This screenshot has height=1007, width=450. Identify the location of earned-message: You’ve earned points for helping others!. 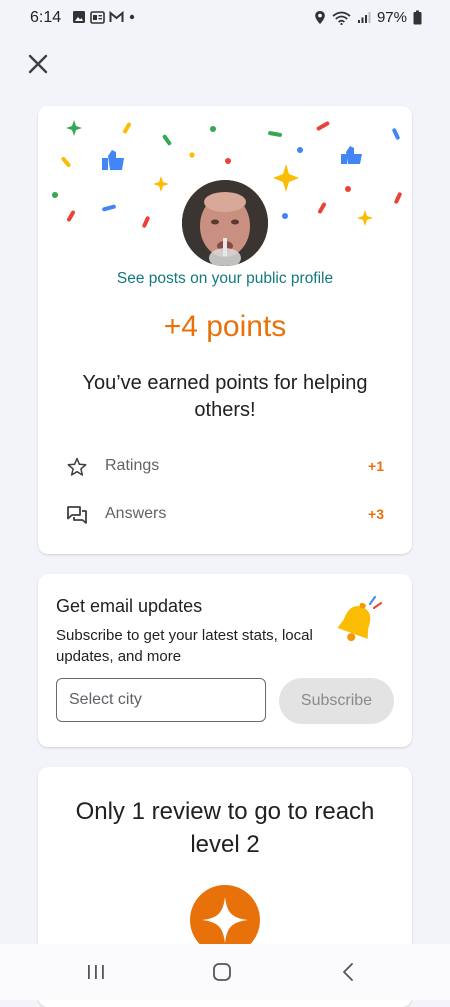
(225, 396).